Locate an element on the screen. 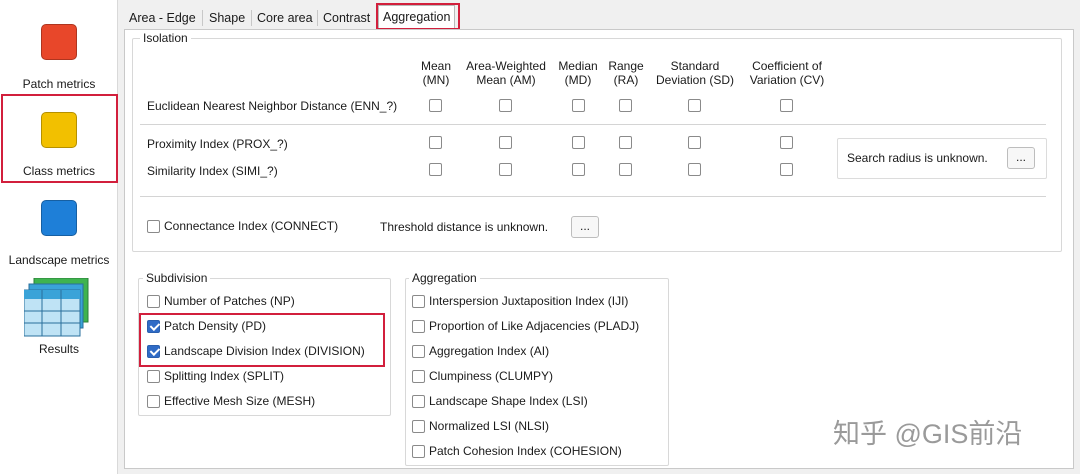 This screenshot has width=1080, height=474. enn-md-checkbox is located at coordinates (578, 105).